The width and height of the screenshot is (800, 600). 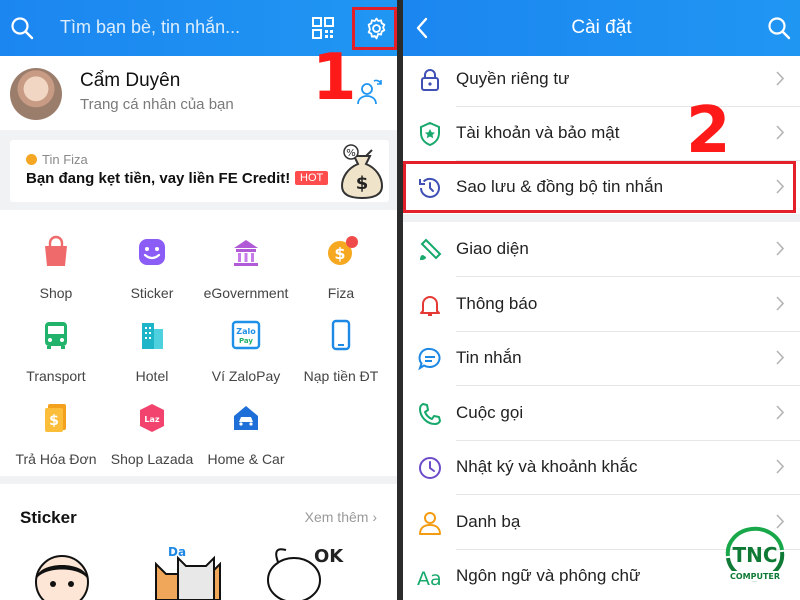 I want to click on grid-label: Home & Car, so click(x=246, y=459).